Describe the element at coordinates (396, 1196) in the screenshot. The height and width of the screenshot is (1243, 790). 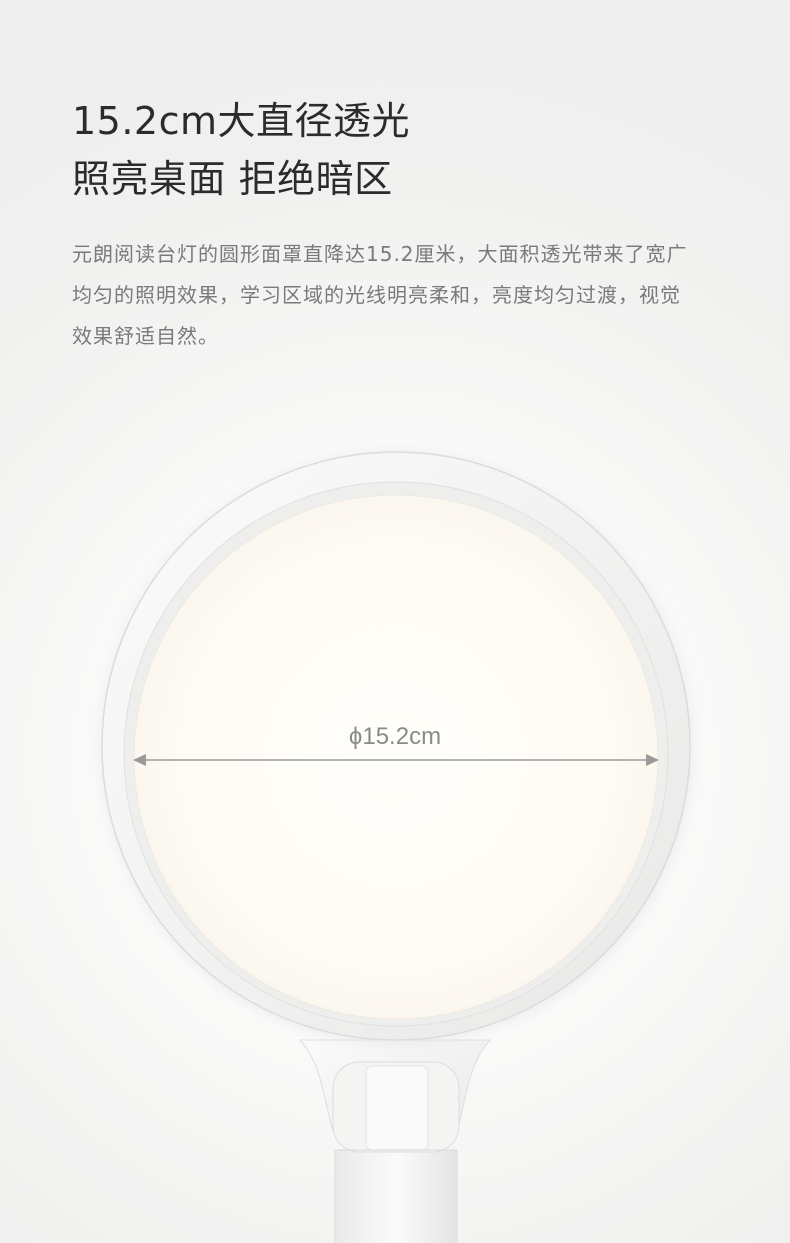
I see `lamp-pole` at that location.